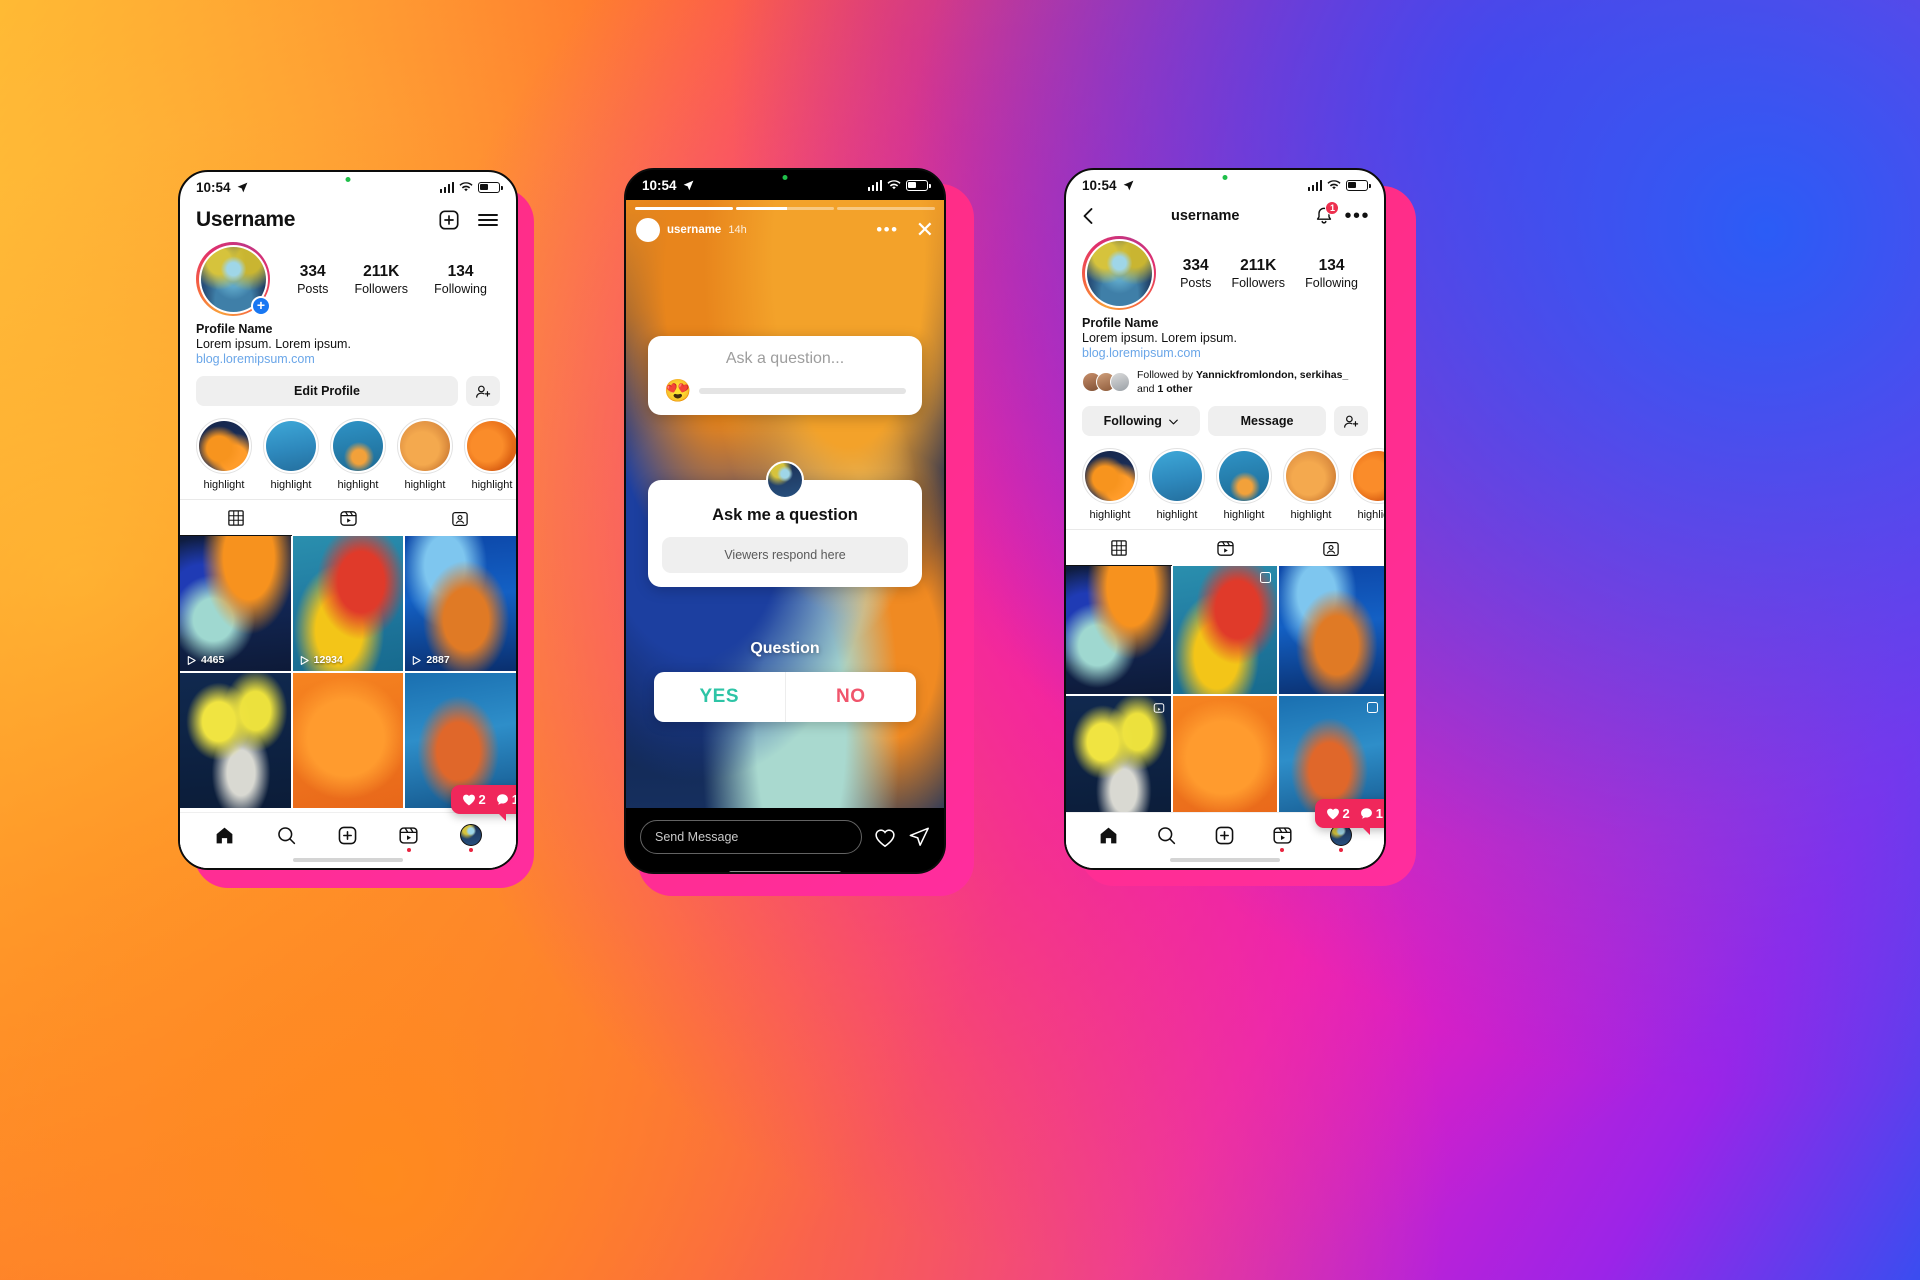 The height and width of the screenshot is (1280, 1920). I want to click on question-sticker: Ask me a question Viewers respond here, so click(785, 524).